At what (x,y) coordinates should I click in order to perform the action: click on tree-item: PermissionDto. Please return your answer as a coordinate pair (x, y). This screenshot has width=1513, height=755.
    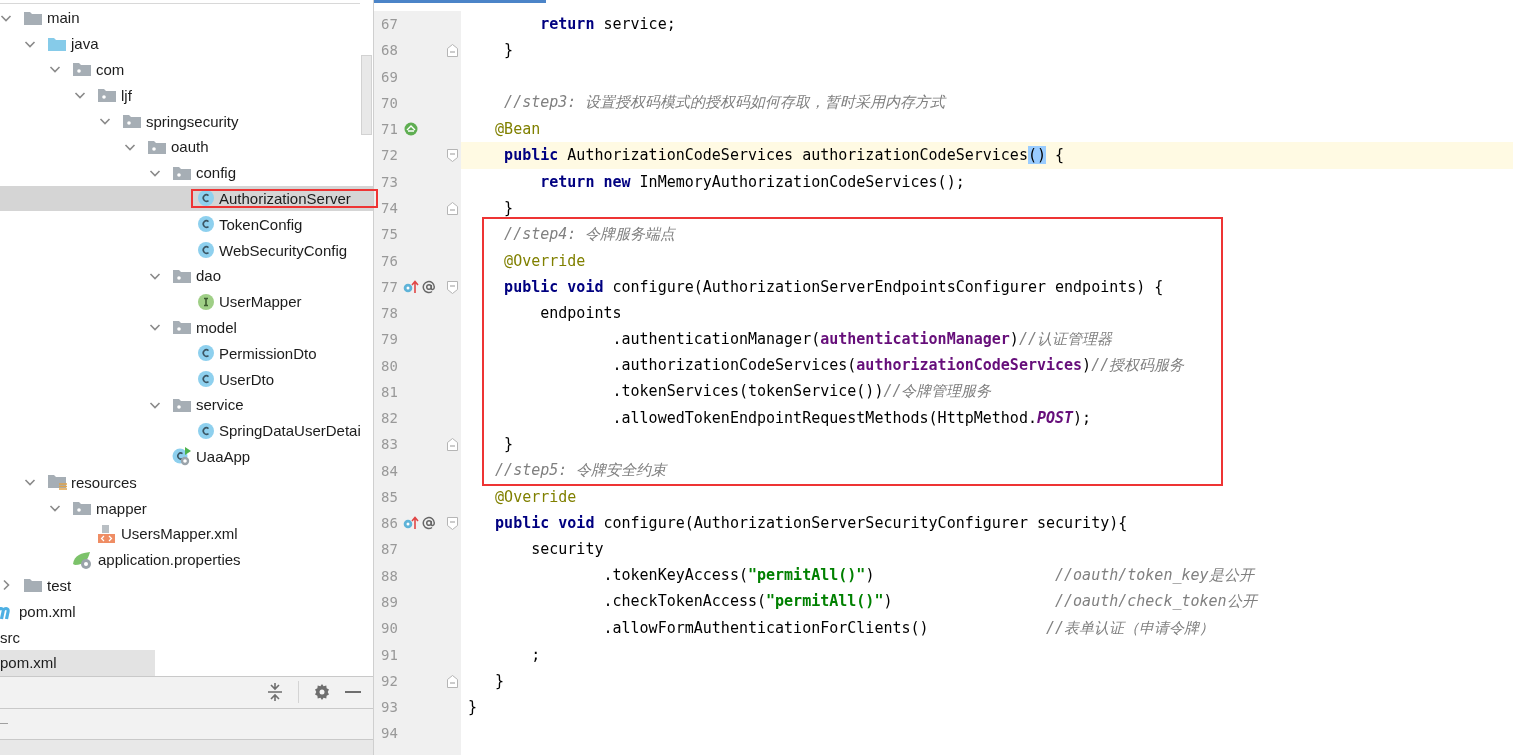
    Looking at the image, I should click on (186, 353).